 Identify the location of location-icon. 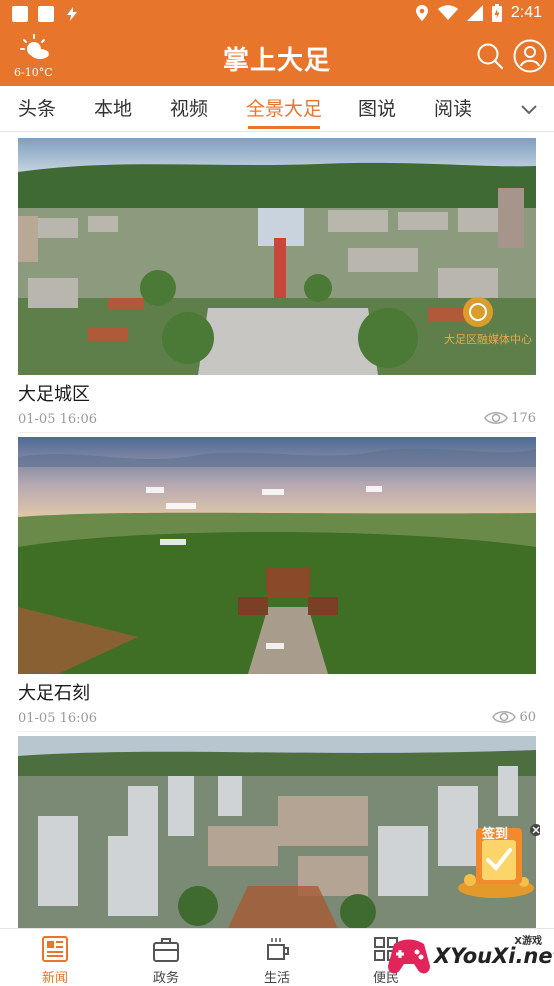
(421, 13).